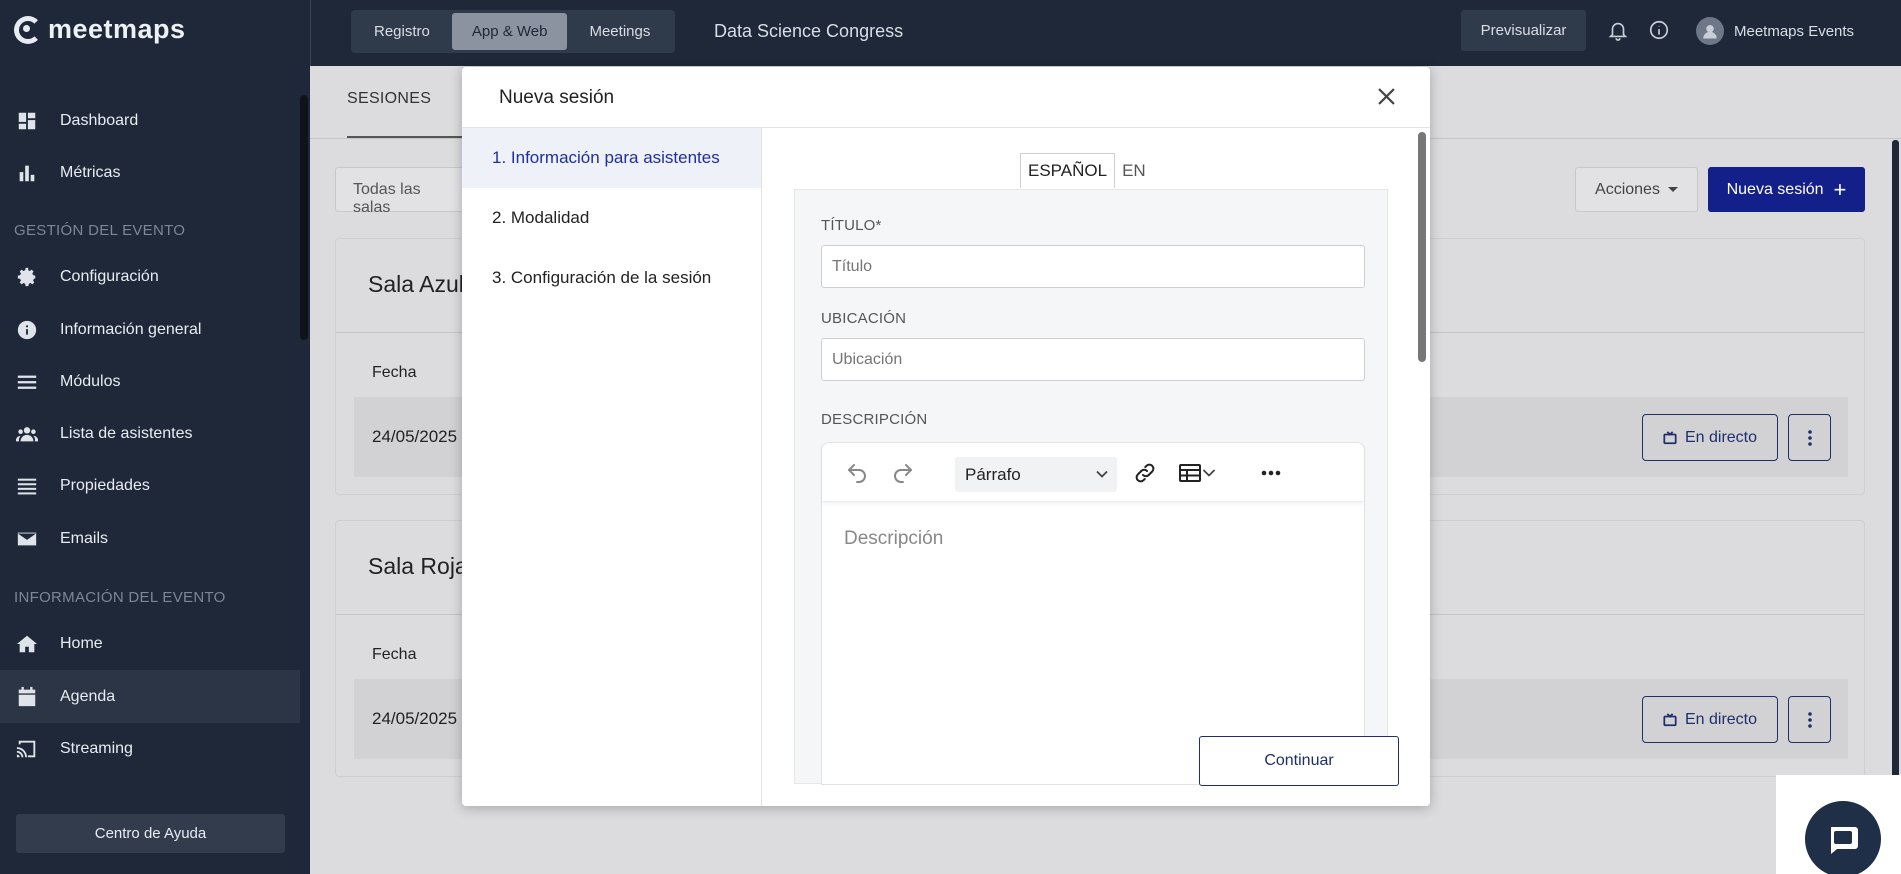 The width and height of the screenshot is (1901, 874). What do you see at coordinates (150, 643) in the screenshot?
I see `sidebar-item-home: Home` at bounding box center [150, 643].